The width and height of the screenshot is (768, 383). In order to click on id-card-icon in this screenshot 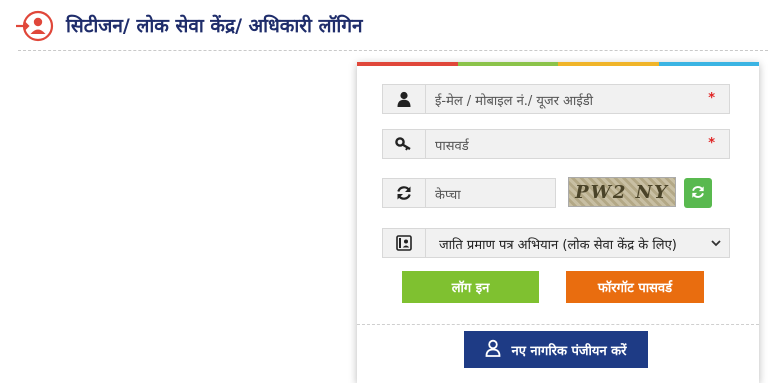, I will do `click(404, 243)`.